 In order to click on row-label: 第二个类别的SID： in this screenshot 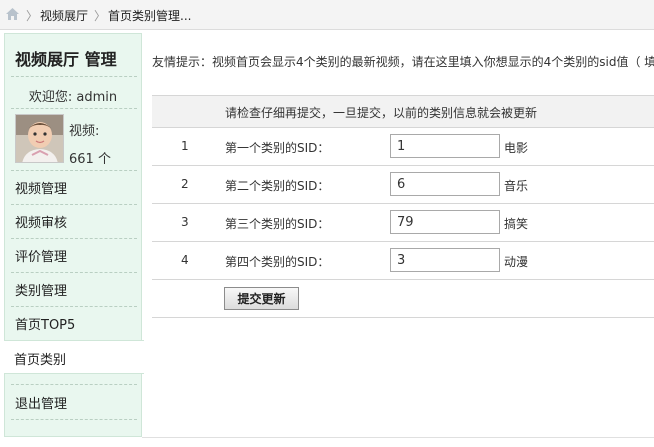, I will do `click(277, 186)`.